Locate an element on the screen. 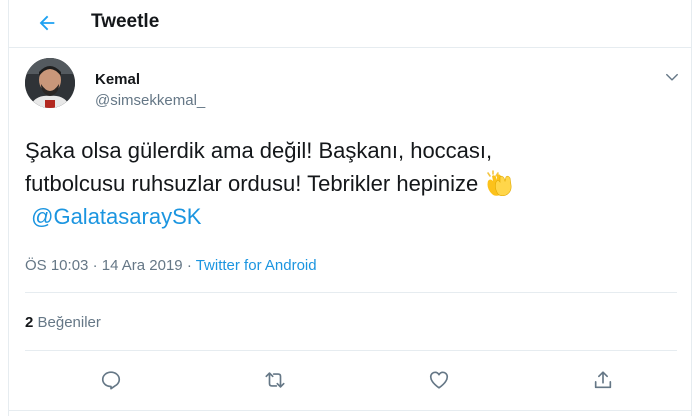  mention-link: @GalatasaraySK is located at coordinates (116, 216).